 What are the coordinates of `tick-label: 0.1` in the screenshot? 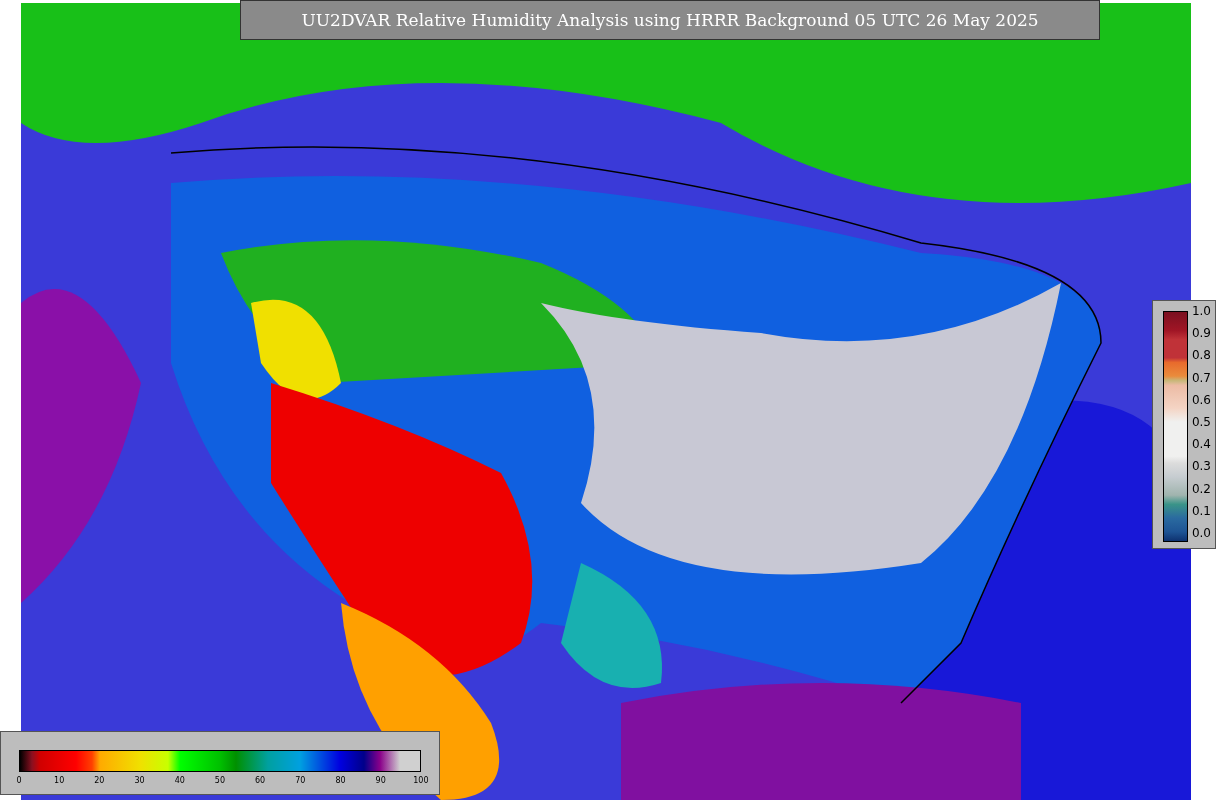 It's located at (1201, 510).